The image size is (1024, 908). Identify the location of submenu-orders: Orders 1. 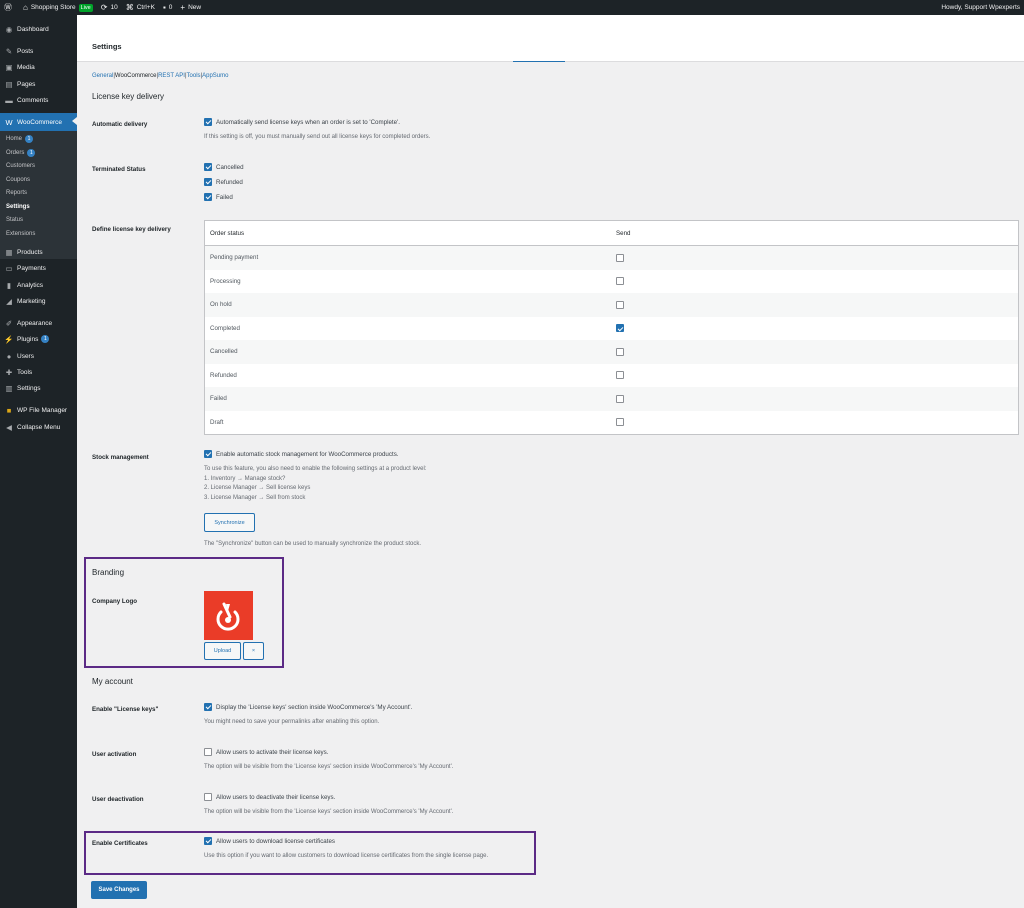
(21, 153).